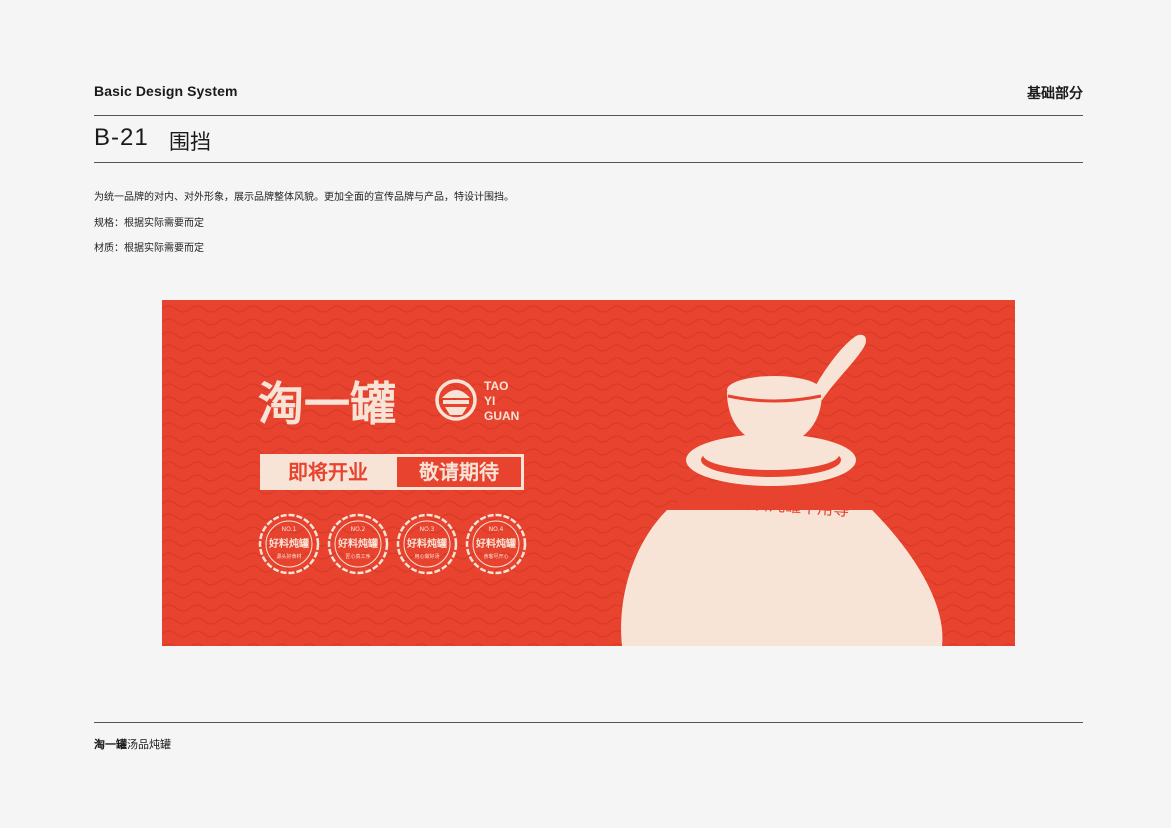 This screenshot has width=1171, height=828. Describe the element at coordinates (427, 529) in the screenshot. I see `badge-number: NO.3` at that location.